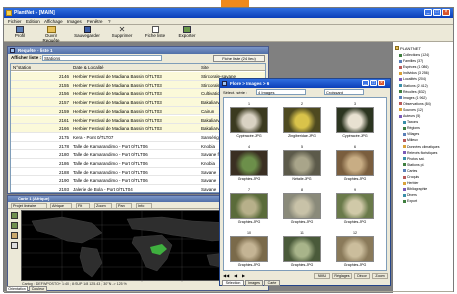  I want to click on footer-nmu-button: NMU, so click(322, 275).